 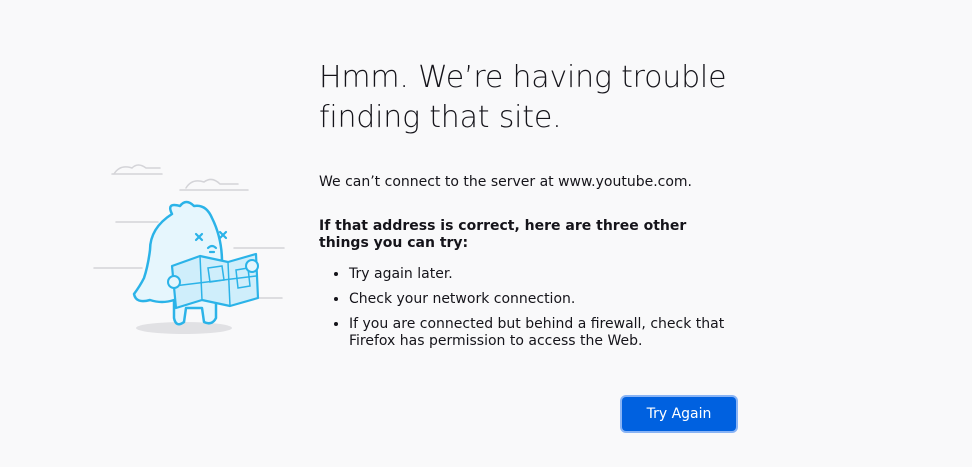 What do you see at coordinates (544, 274) in the screenshot?
I see `suggestion-item: Try again later.` at bounding box center [544, 274].